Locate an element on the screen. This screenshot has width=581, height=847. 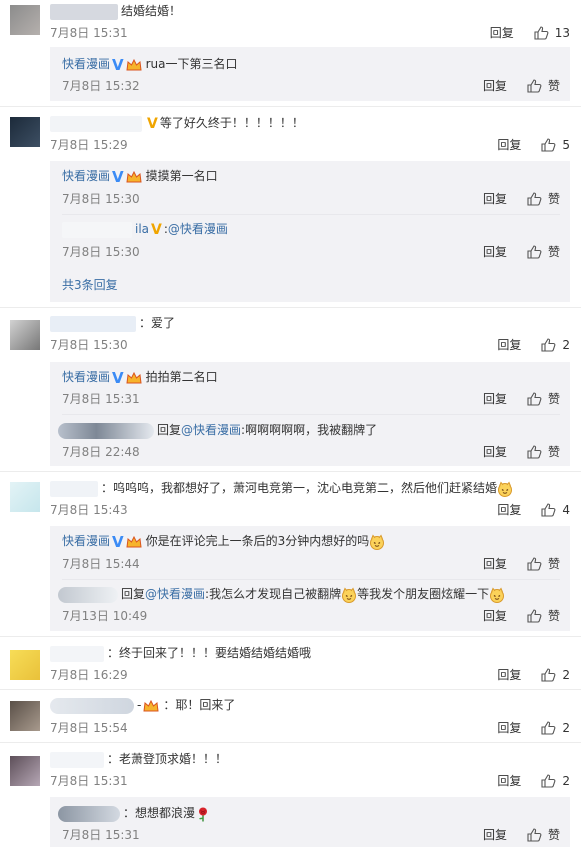
comment-time: 7月8日 15:30 is located at coordinates (89, 345).